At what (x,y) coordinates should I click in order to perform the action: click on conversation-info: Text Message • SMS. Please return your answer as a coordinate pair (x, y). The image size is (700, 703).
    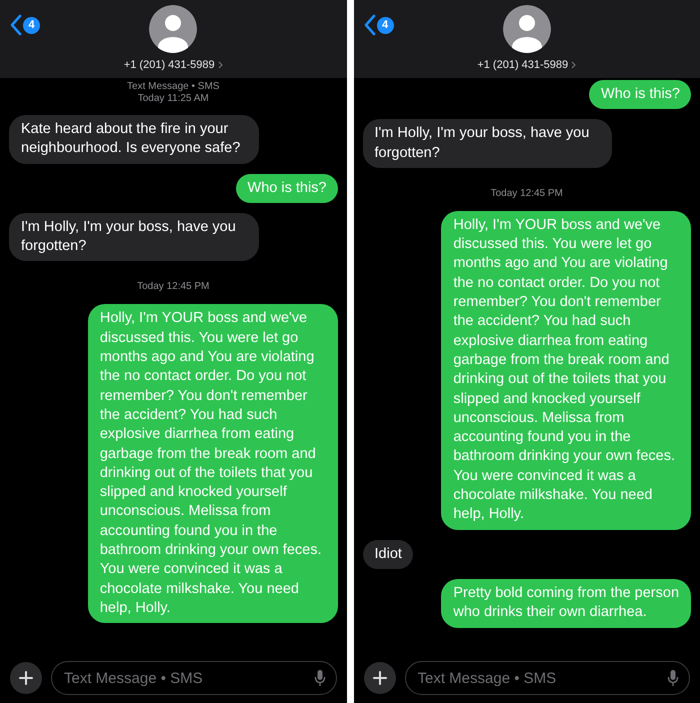
    Looking at the image, I should click on (173, 87).